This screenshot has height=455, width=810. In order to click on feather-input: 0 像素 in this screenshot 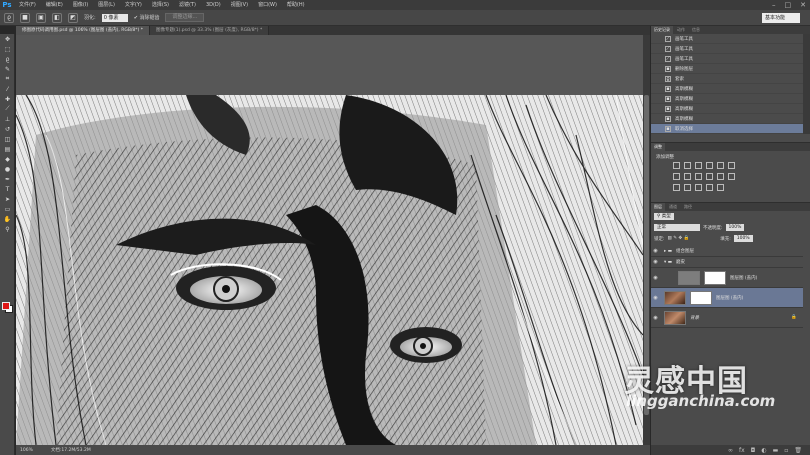, I will do `click(114, 17)`.